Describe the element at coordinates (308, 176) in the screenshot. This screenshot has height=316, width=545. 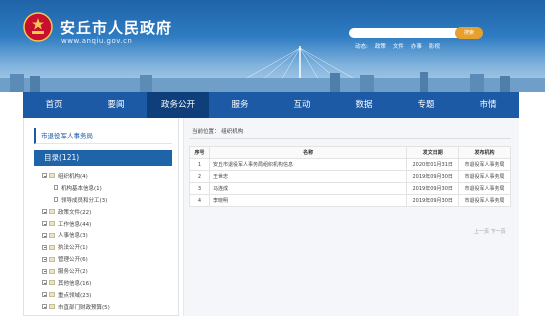
I see `cell-title: 王世忠` at that location.